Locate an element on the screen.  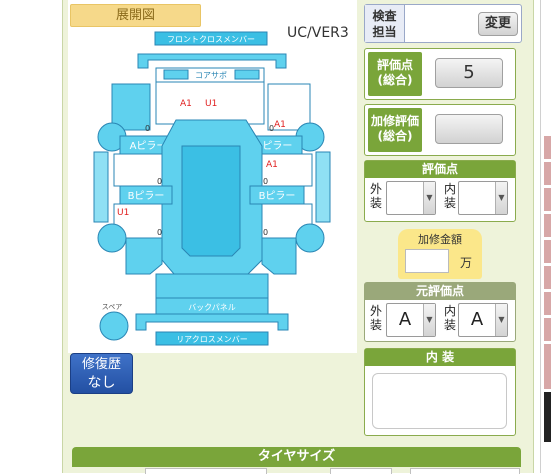
back-panel-label: バックパネル is located at coordinates (212, 307).